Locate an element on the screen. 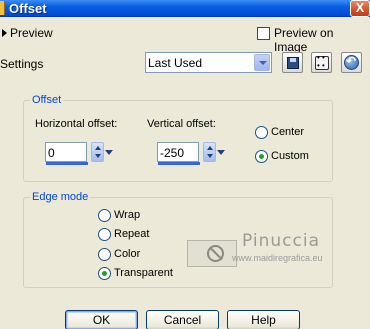 Image resolution: width=370 pixels, height=329 pixels. vertical-offset-dropdown-icon is located at coordinates (221, 152).